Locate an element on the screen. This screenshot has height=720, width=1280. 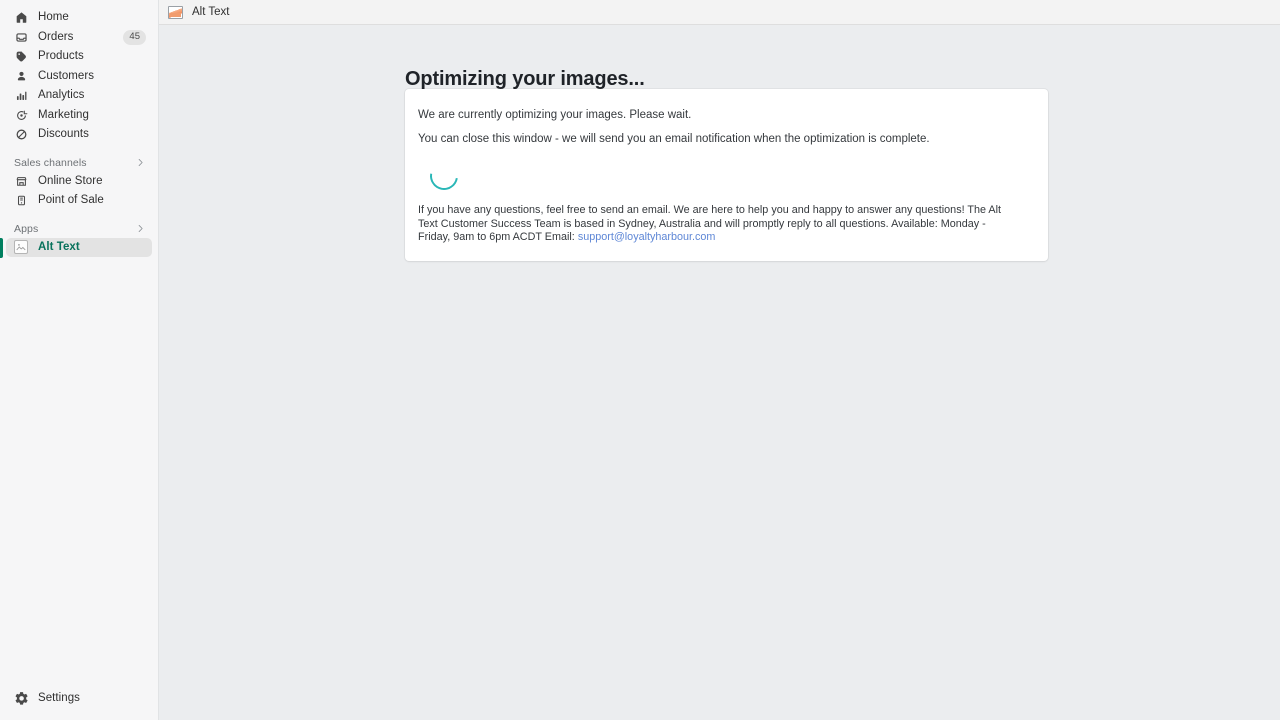
sidebar-item-home: Home is located at coordinates (79, 18).